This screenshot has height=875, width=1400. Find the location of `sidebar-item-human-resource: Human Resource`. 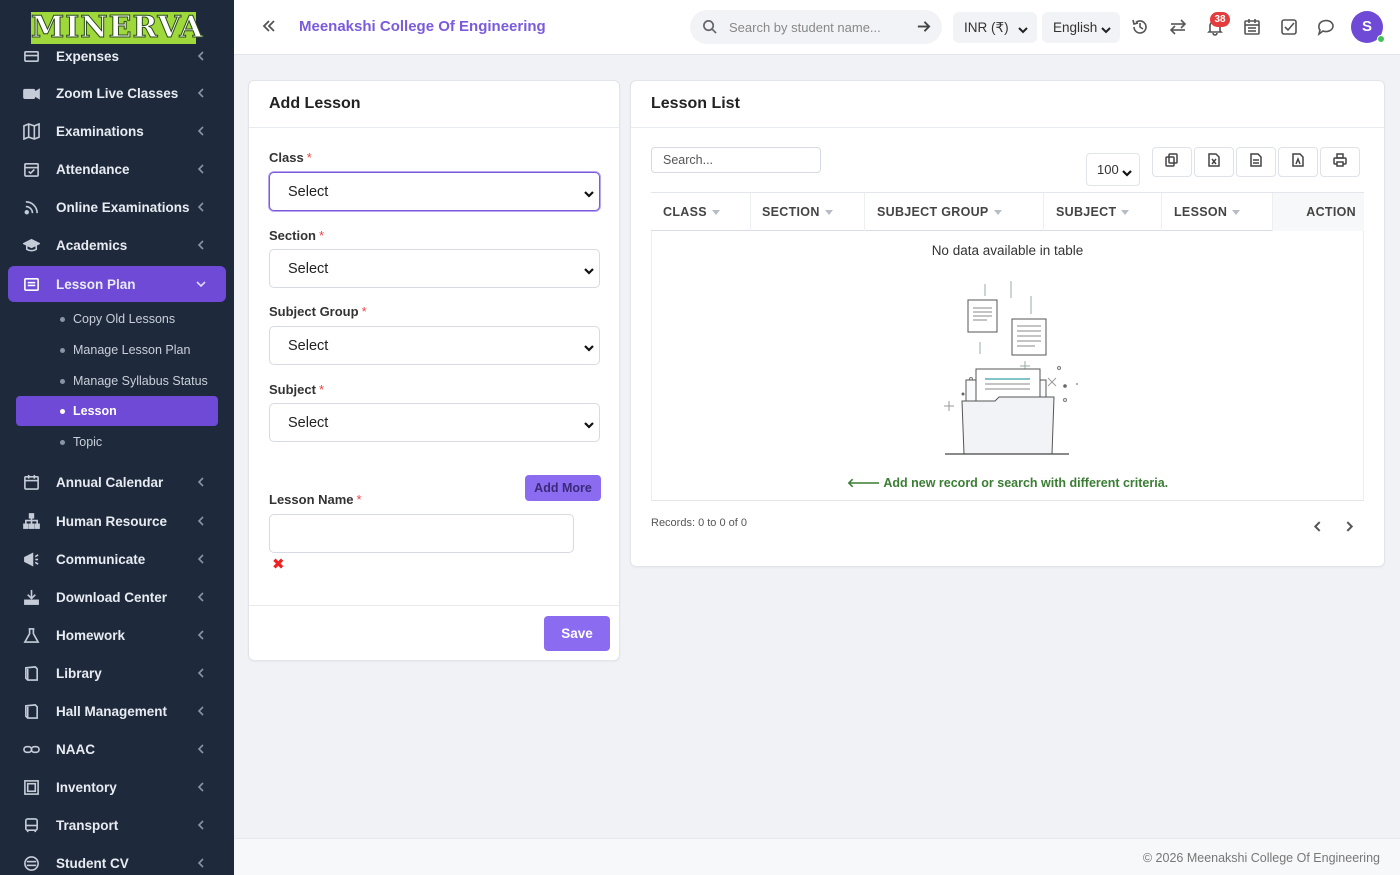

sidebar-item-human-resource: Human Resource is located at coordinates (117, 521).